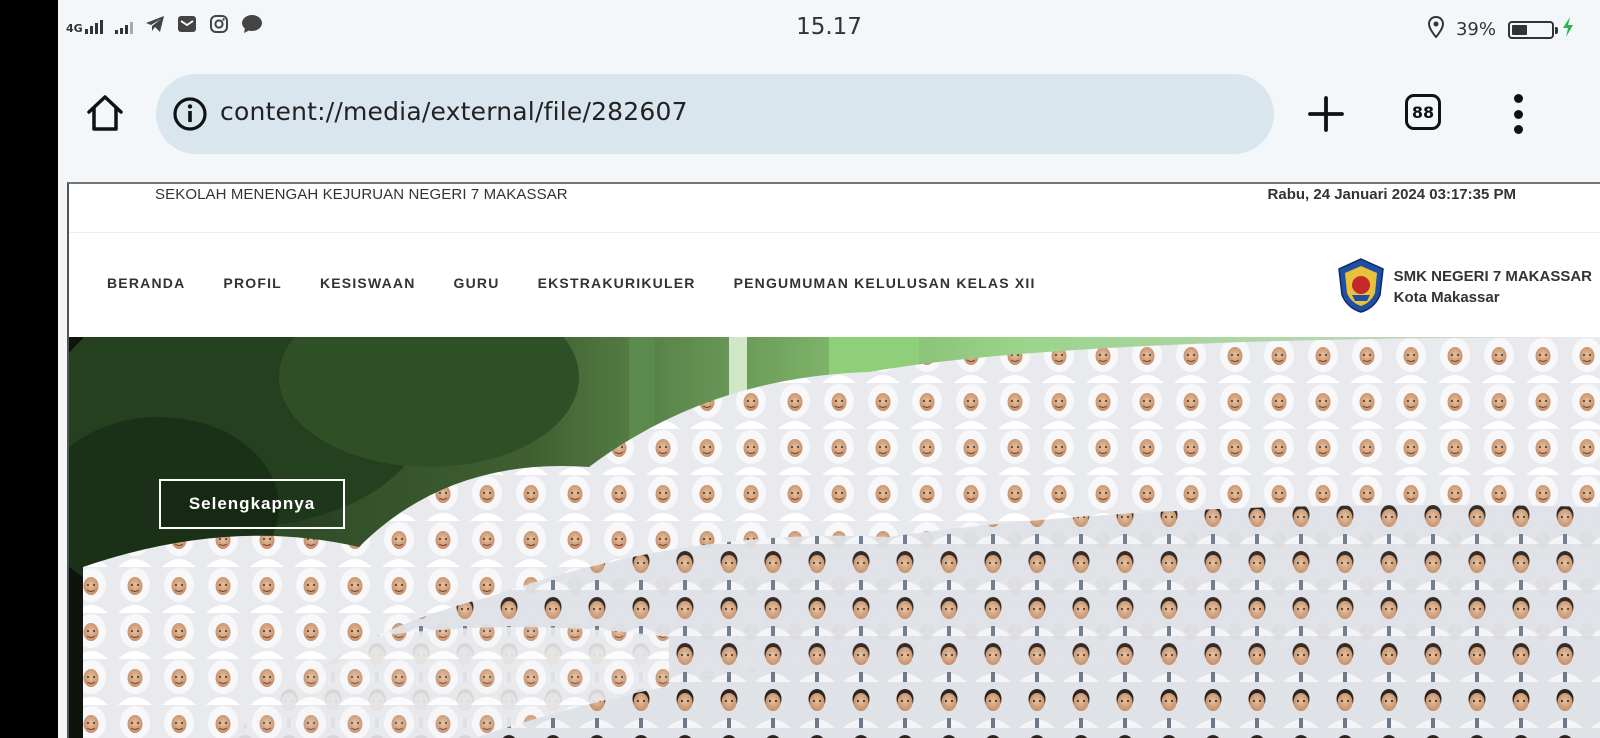  I want to click on new-tab-plus-icon, so click(1326, 114).